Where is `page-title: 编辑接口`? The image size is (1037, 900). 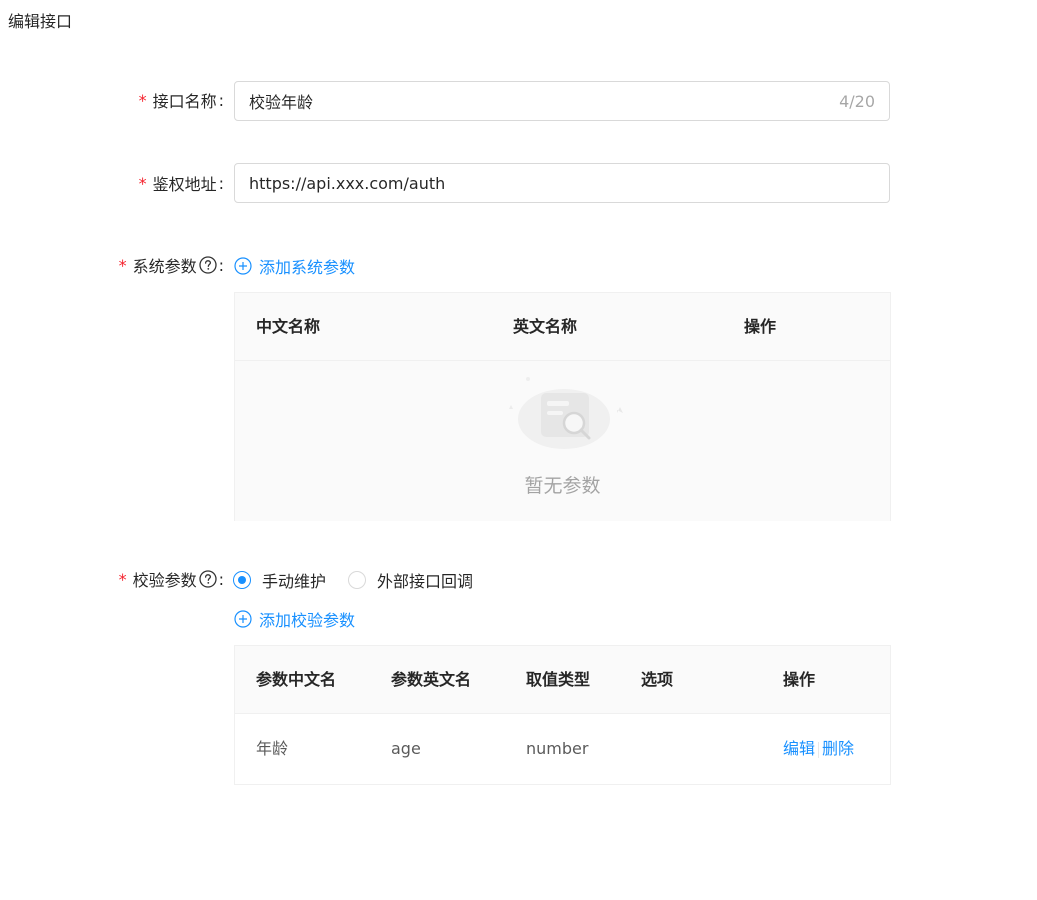 page-title: 编辑接口 is located at coordinates (40, 21).